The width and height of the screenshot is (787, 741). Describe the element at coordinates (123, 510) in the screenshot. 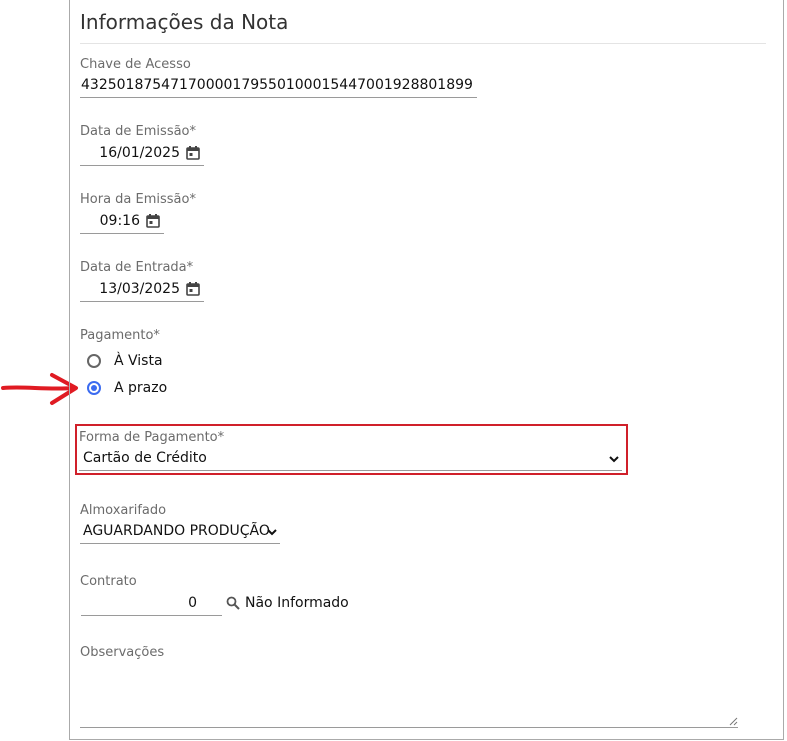

I see `warehouse-label: Almoxarifado` at that location.